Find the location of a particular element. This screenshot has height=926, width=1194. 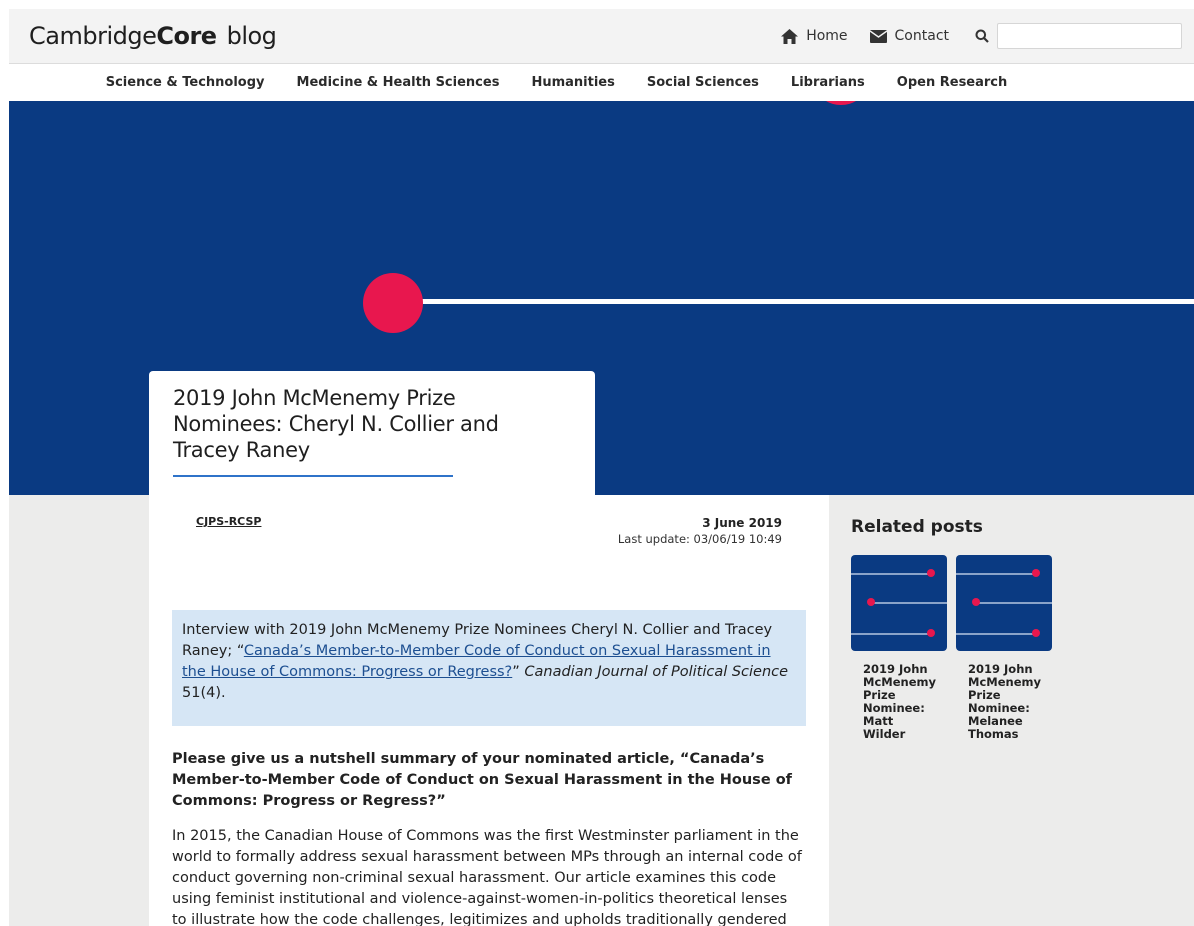

hero-line is located at coordinates (804, 301).